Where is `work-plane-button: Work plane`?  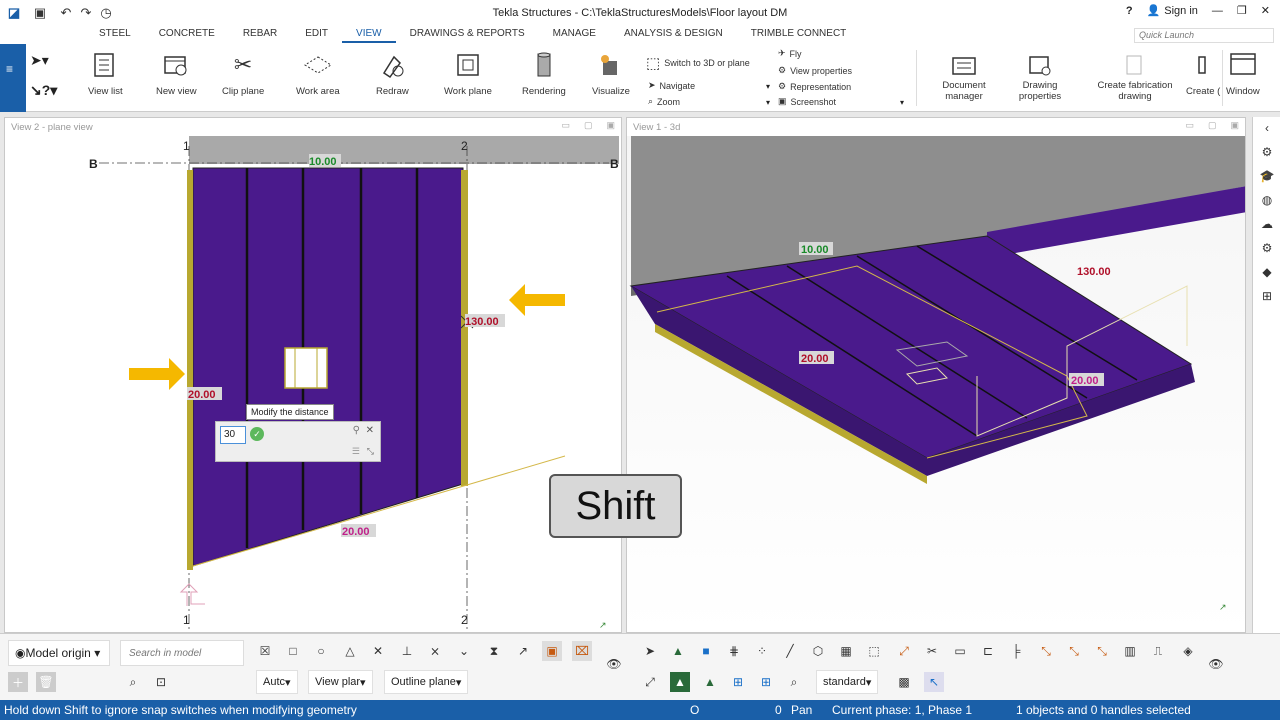 work-plane-button: Work plane is located at coordinates (468, 73).